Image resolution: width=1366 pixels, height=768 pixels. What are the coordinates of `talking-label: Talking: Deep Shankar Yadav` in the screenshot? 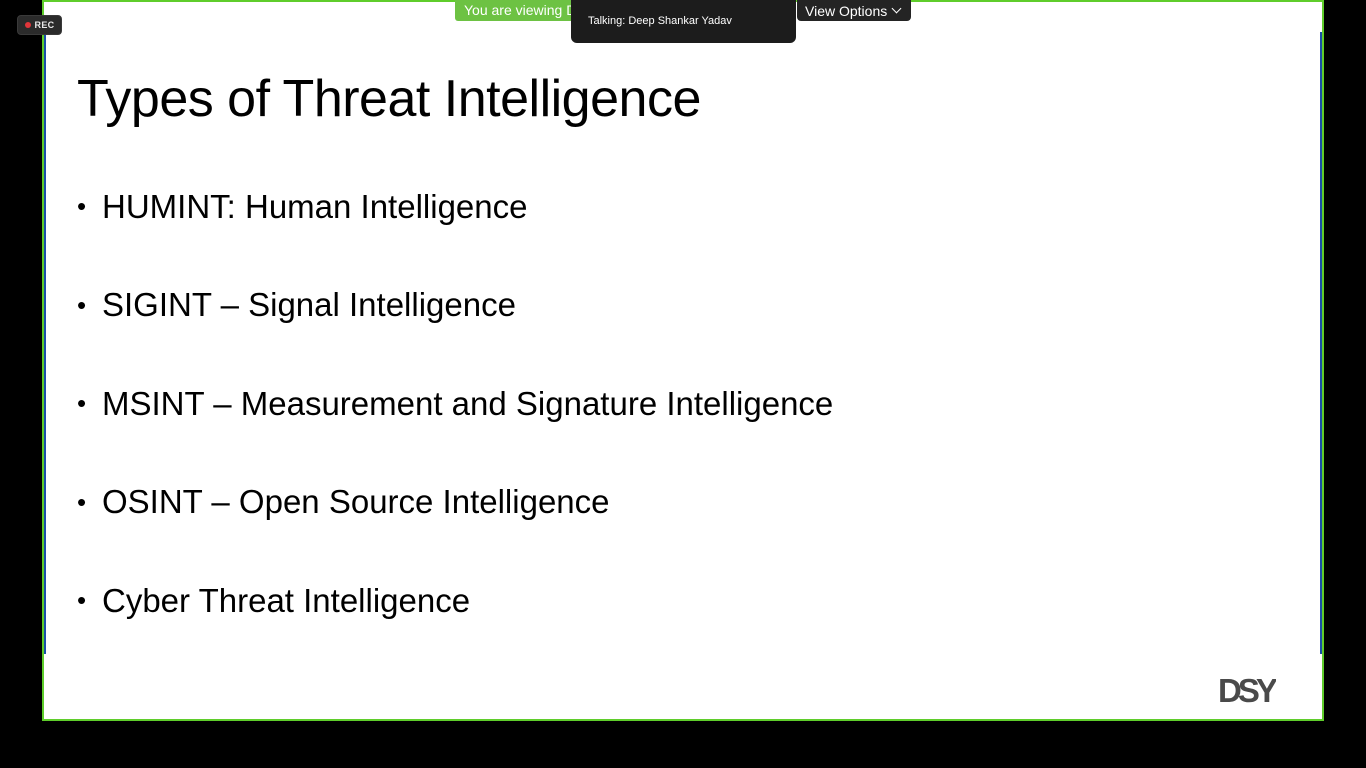 It's located at (660, 21).